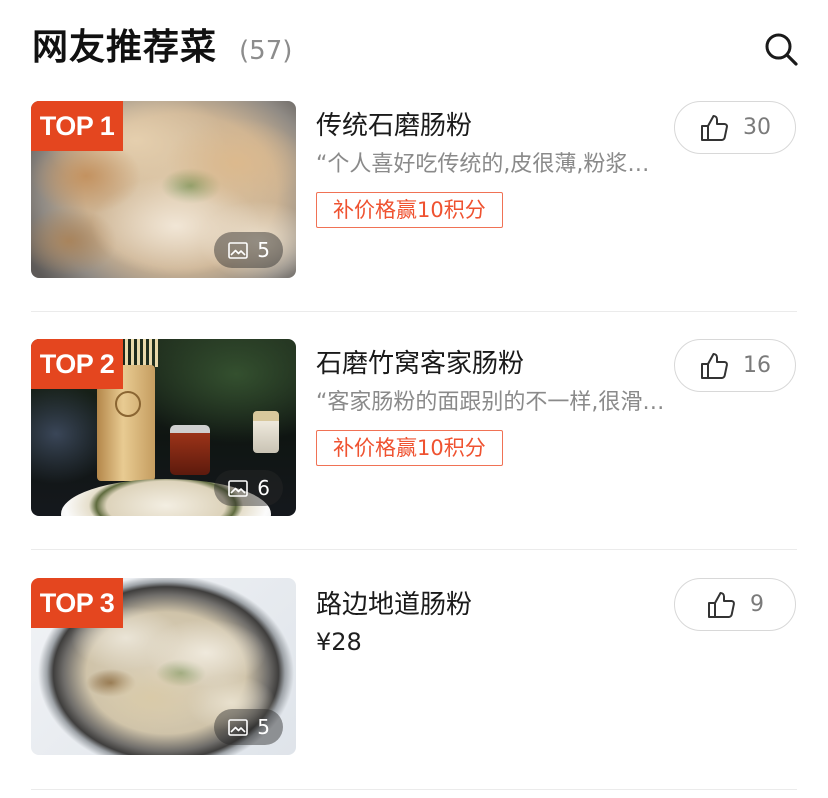 This screenshot has height=798, width=828. Describe the element at coordinates (77, 126) in the screenshot. I see `rank-badge: TOP 1` at that location.